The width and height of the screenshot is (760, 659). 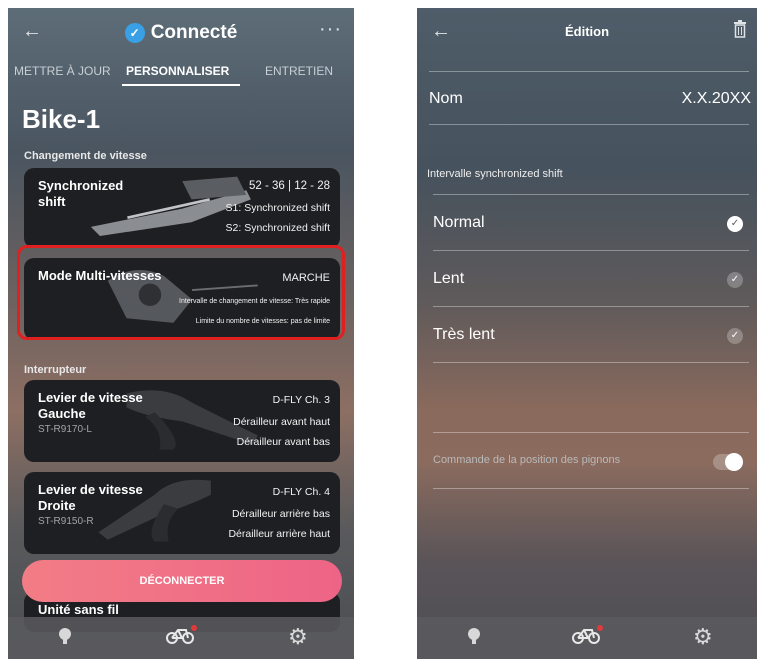 What do you see at coordinates (587, 31) in the screenshot?
I see `edit-title: Édition` at bounding box center [587, 31].